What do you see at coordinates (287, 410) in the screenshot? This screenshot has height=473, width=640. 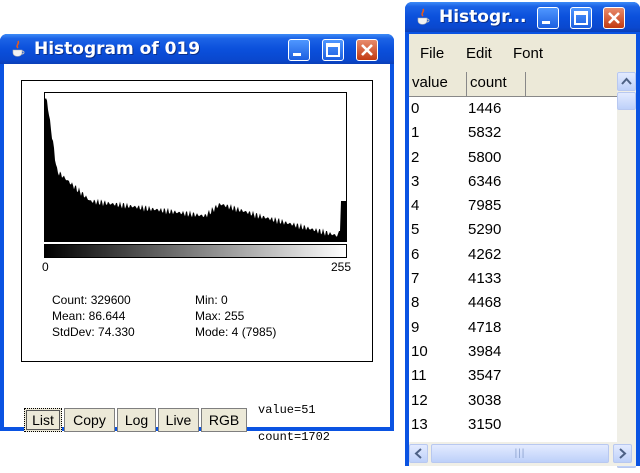 I see `value-readout: value=51` at bounding box center [287, 410].